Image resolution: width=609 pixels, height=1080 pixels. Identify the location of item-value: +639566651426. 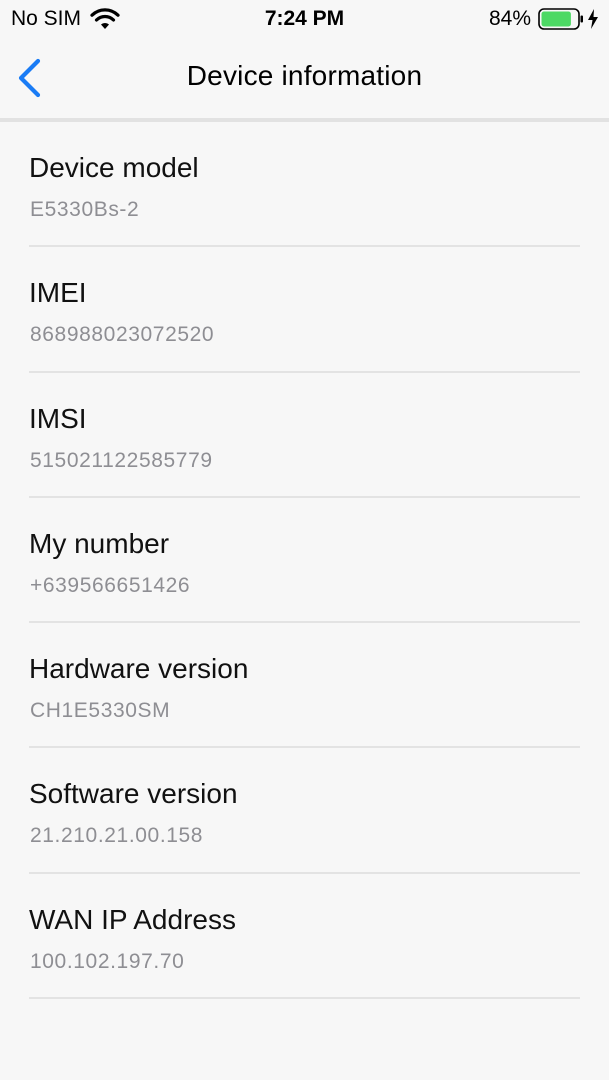
(110, 585).